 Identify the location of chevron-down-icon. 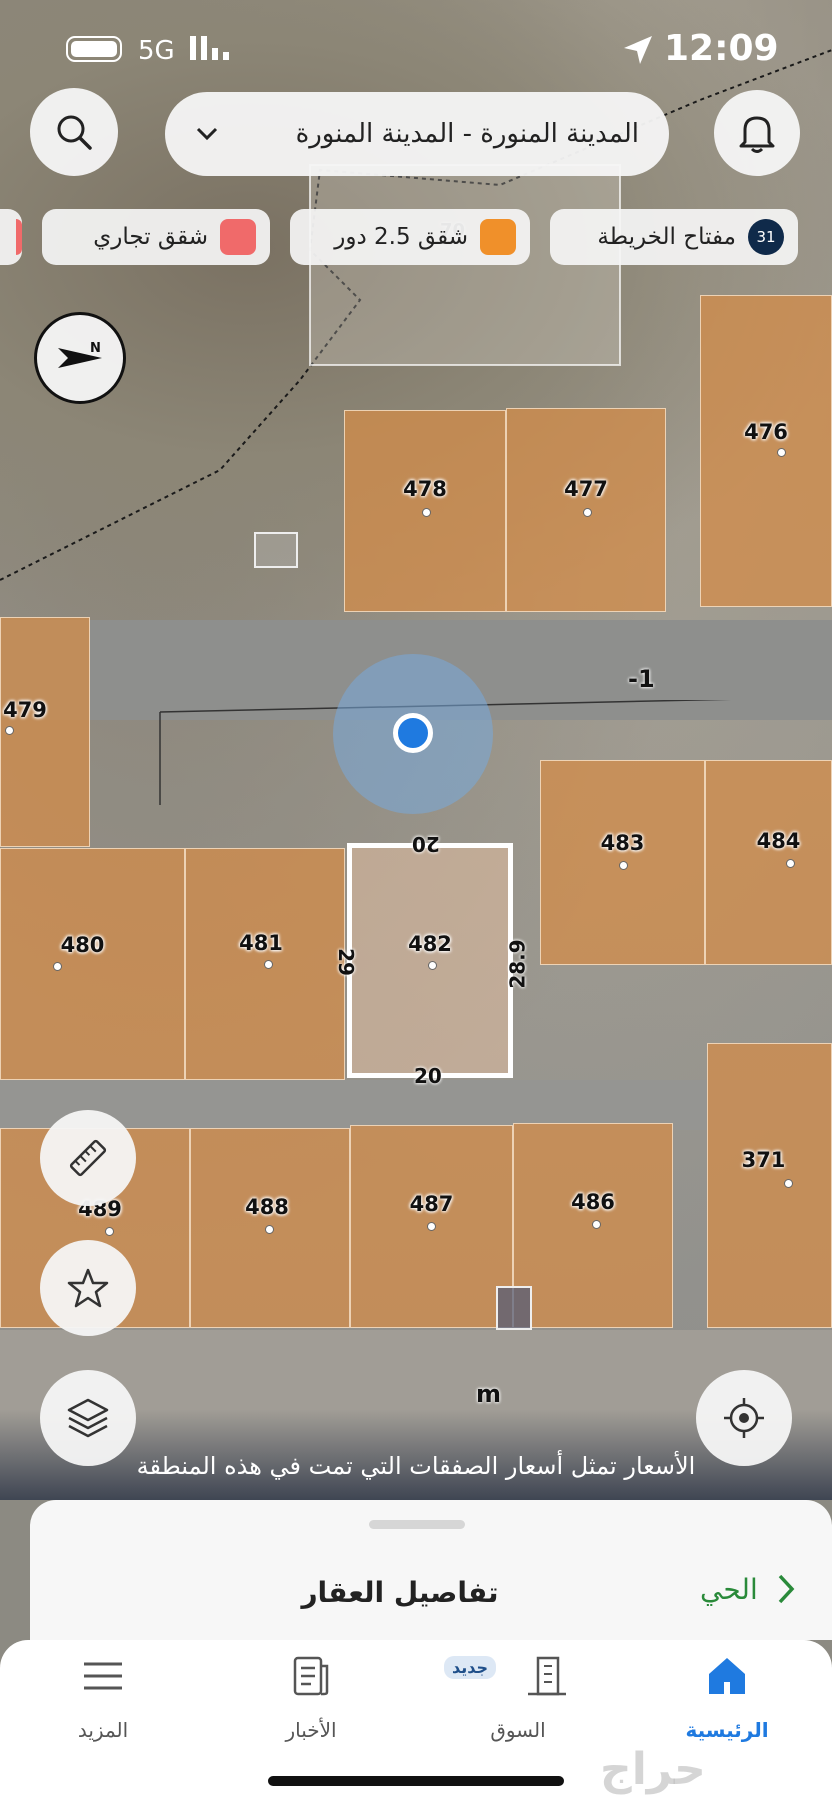
(207, 134).